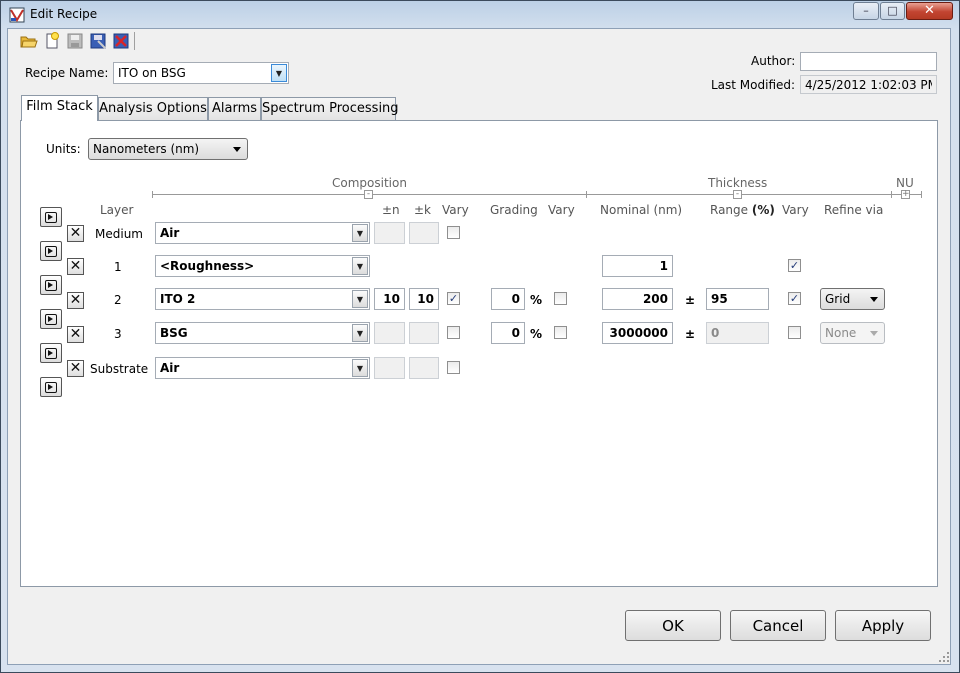  What do you see at coordinates (368, 194) in the screenshot?
I see `composition-collapse-handle: -` at bounding box center [368, 194].